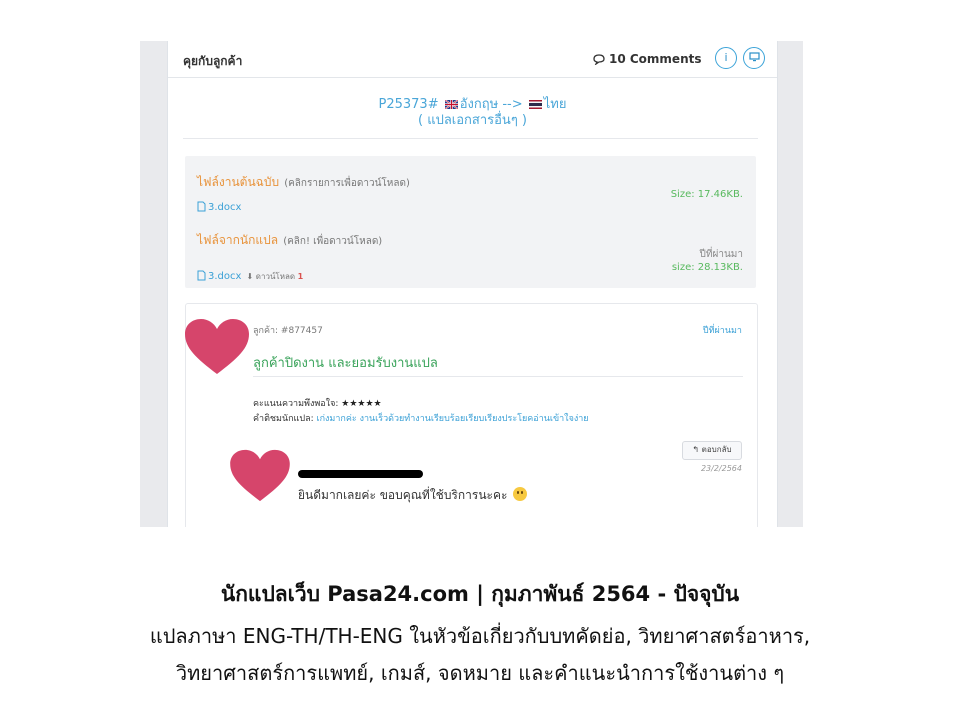  What do you see at coordinates (413, 495) in the screenshot?
I see `reply-text: ยินดีมากเลยค่ะ ขอบคุณที่ใช้บริการนะคะ` at bounding box center [413, 495].